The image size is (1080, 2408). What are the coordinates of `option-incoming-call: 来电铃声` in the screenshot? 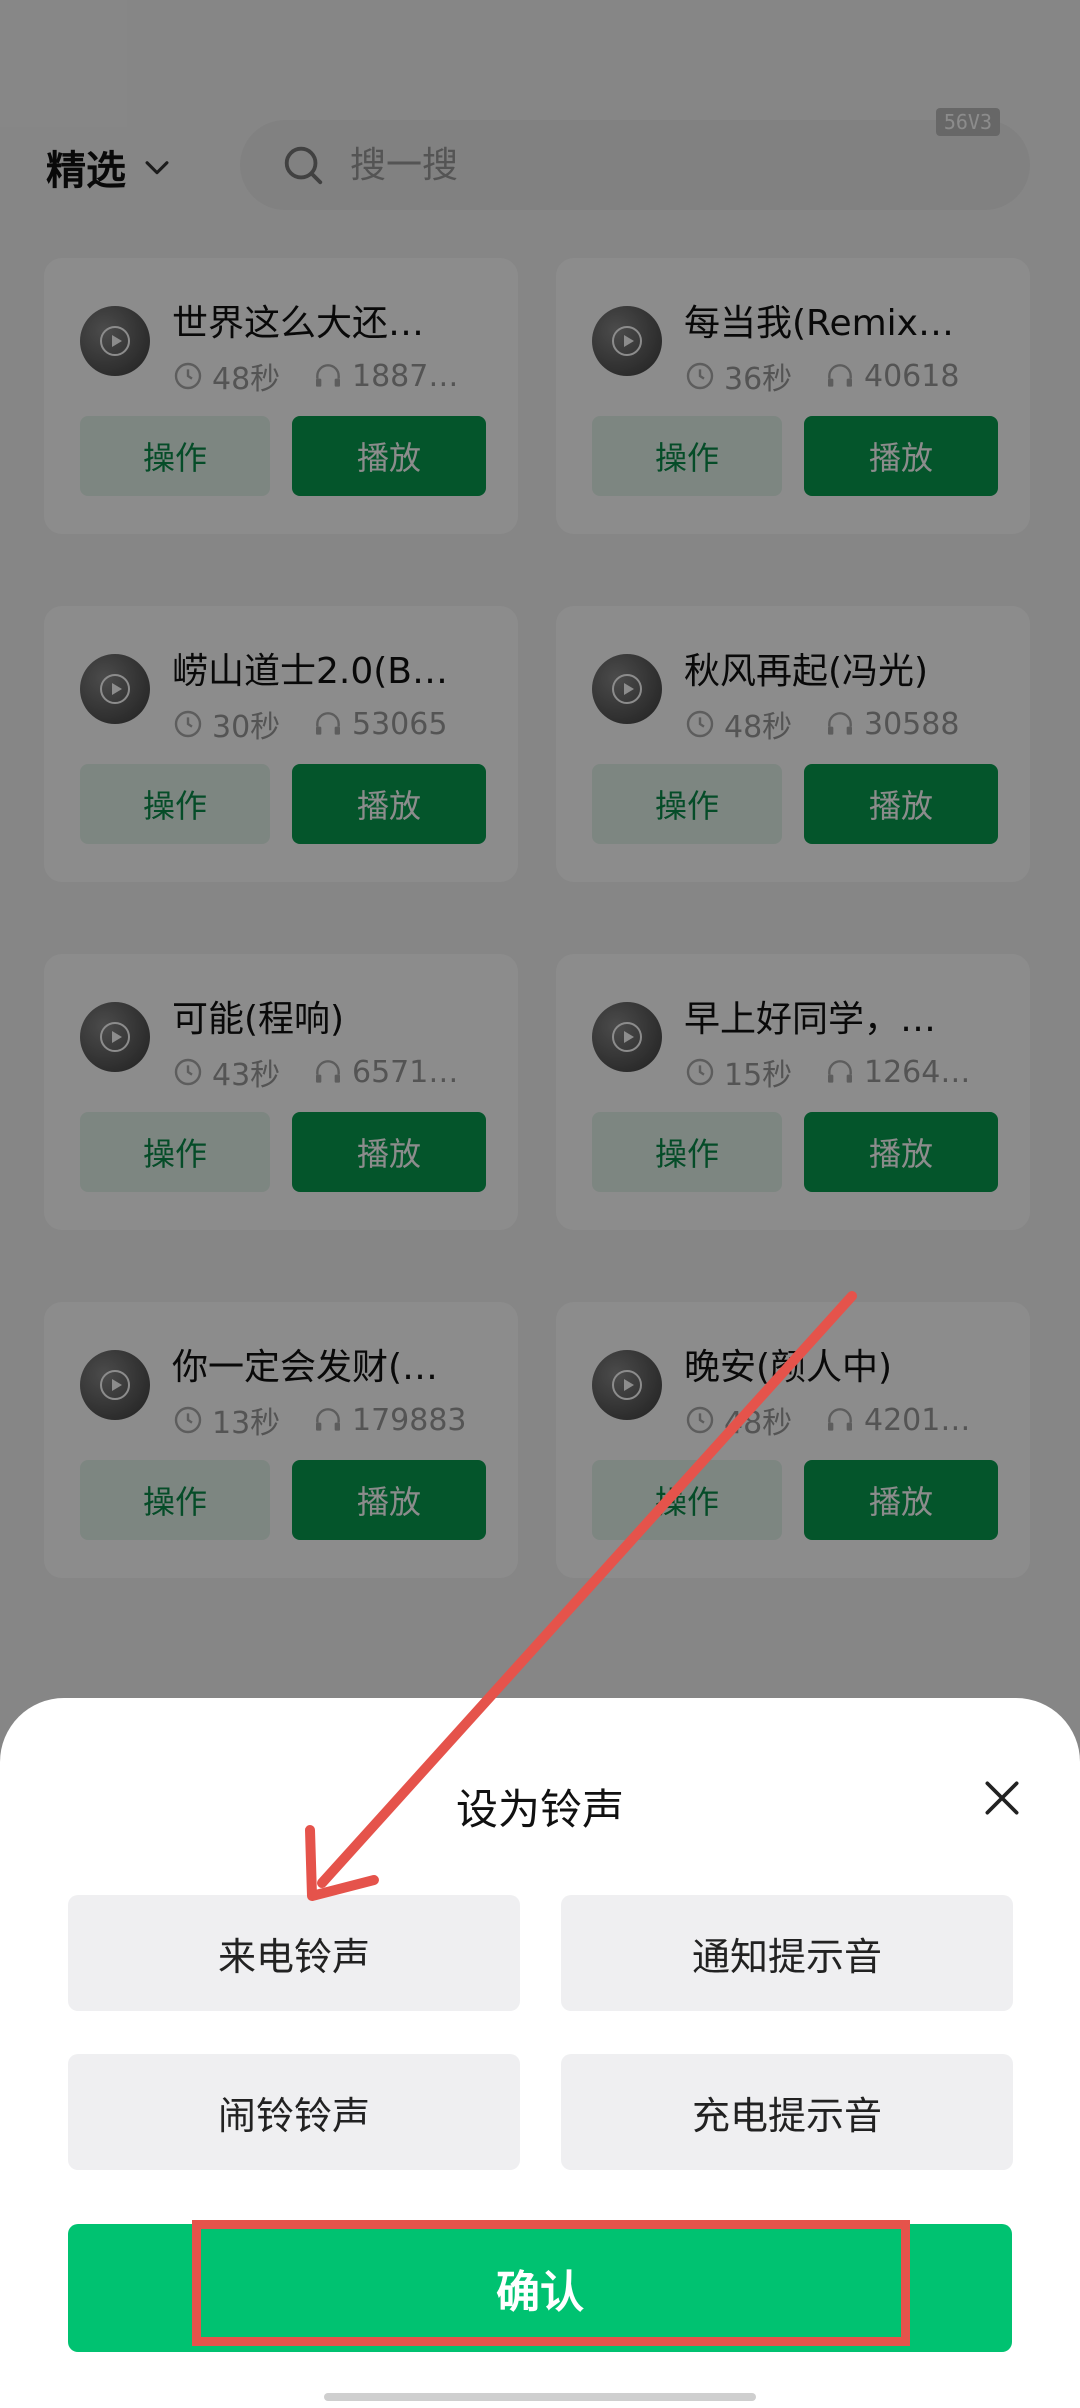 It's located at (294, 1953).